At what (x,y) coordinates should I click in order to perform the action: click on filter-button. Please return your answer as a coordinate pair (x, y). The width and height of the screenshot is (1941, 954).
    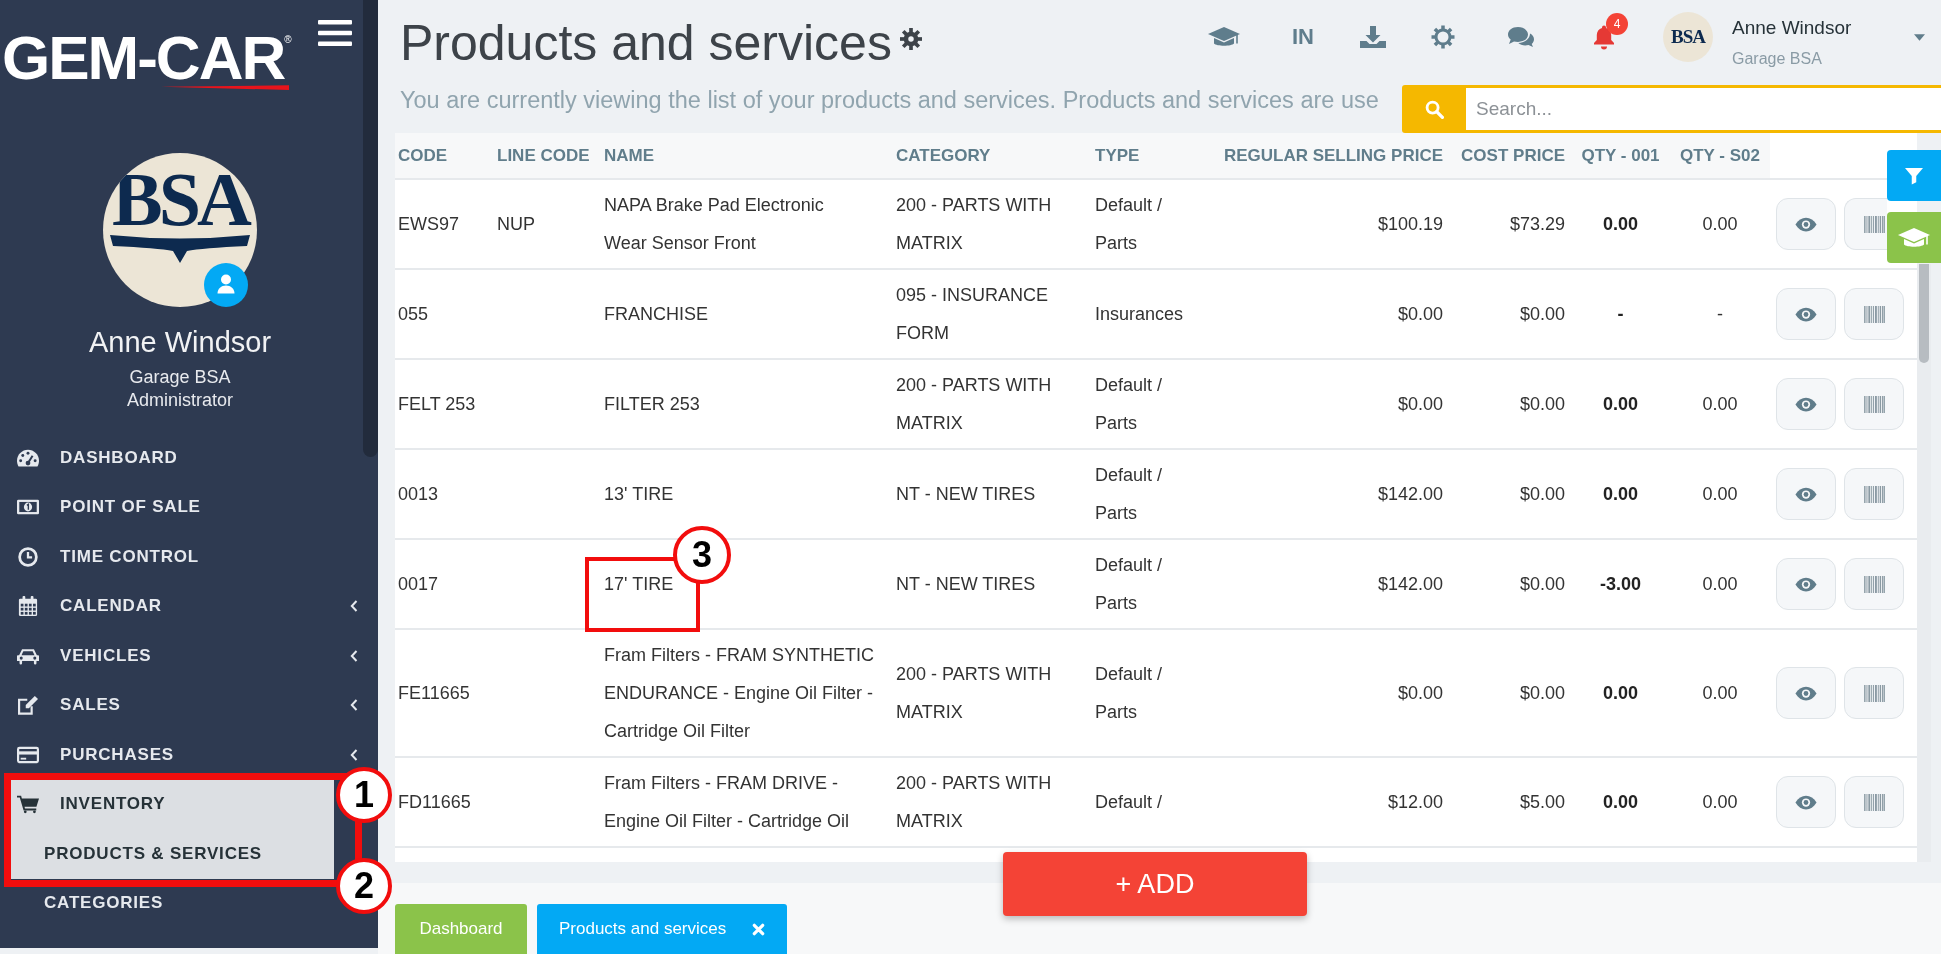
    Looking at the image, I should click on (1914, 175).